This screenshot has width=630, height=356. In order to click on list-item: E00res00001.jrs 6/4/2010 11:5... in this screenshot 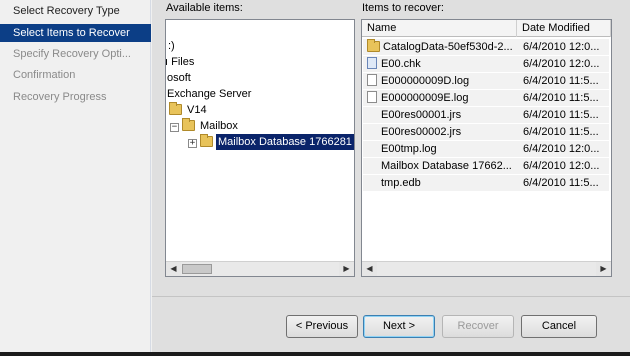, I will do `click(486, 115)`.